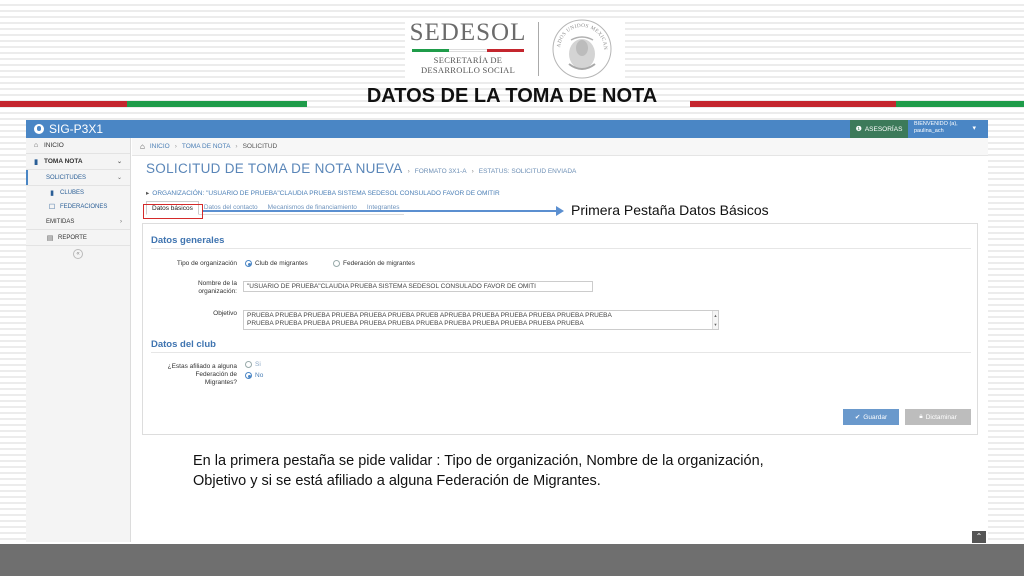 This screenshot has height=576, width=1024. I want to click on home-icon: ⌂, so click(142, 146).